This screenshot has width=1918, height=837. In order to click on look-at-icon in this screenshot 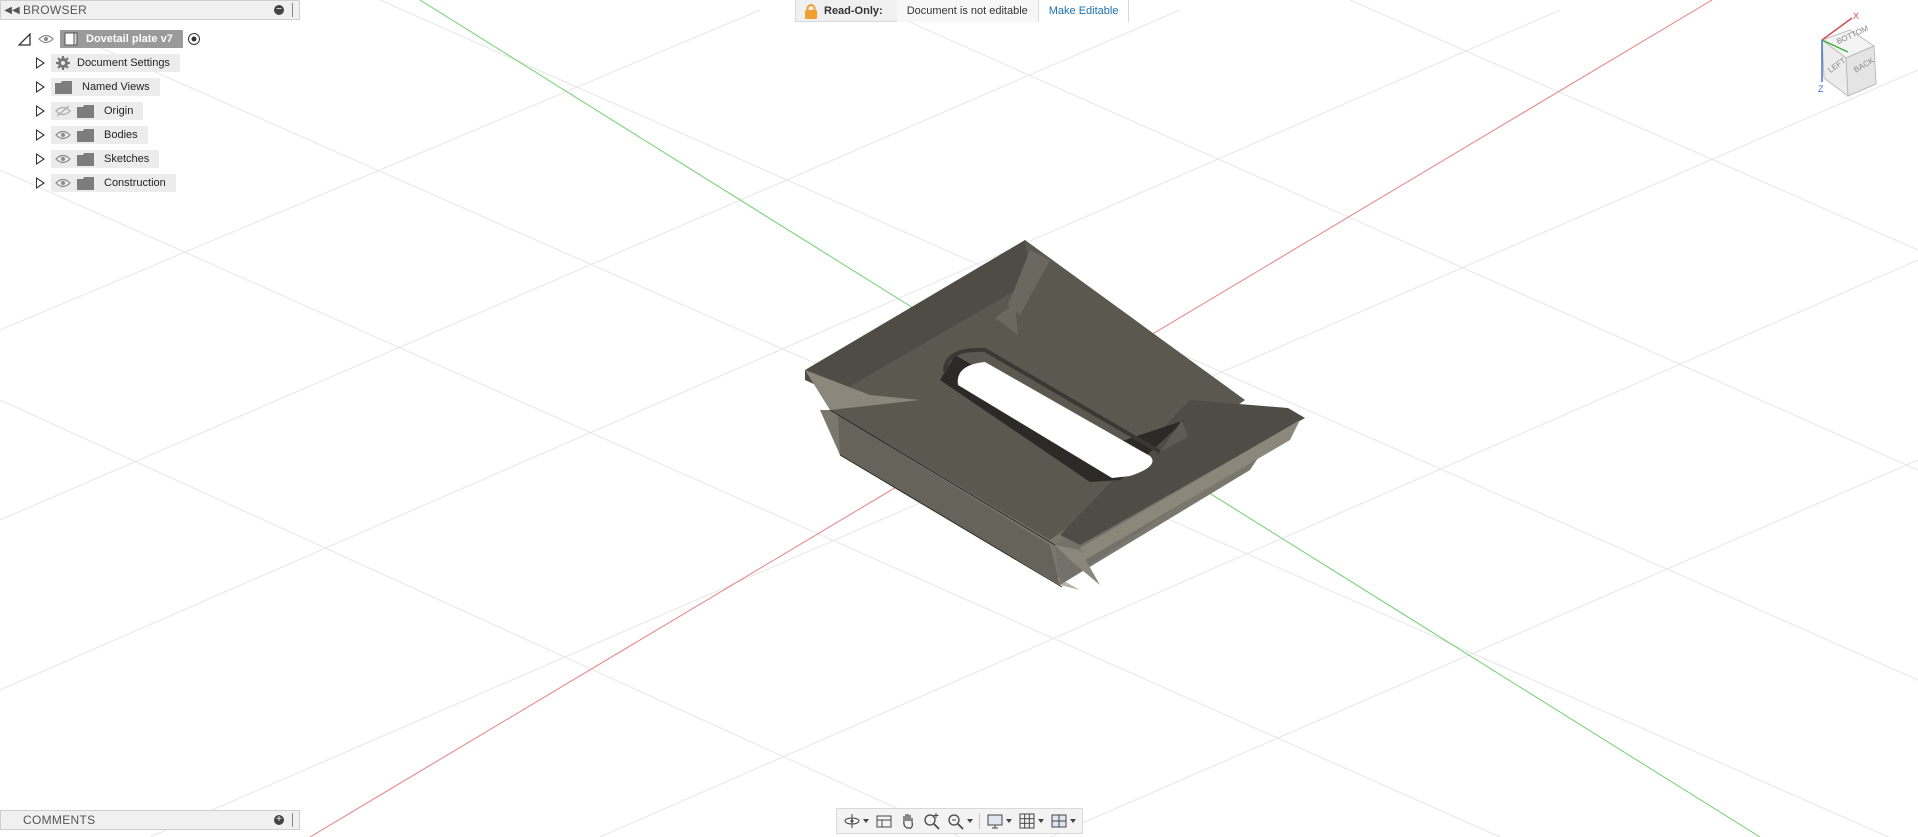, I will do `click(884, 821)`.